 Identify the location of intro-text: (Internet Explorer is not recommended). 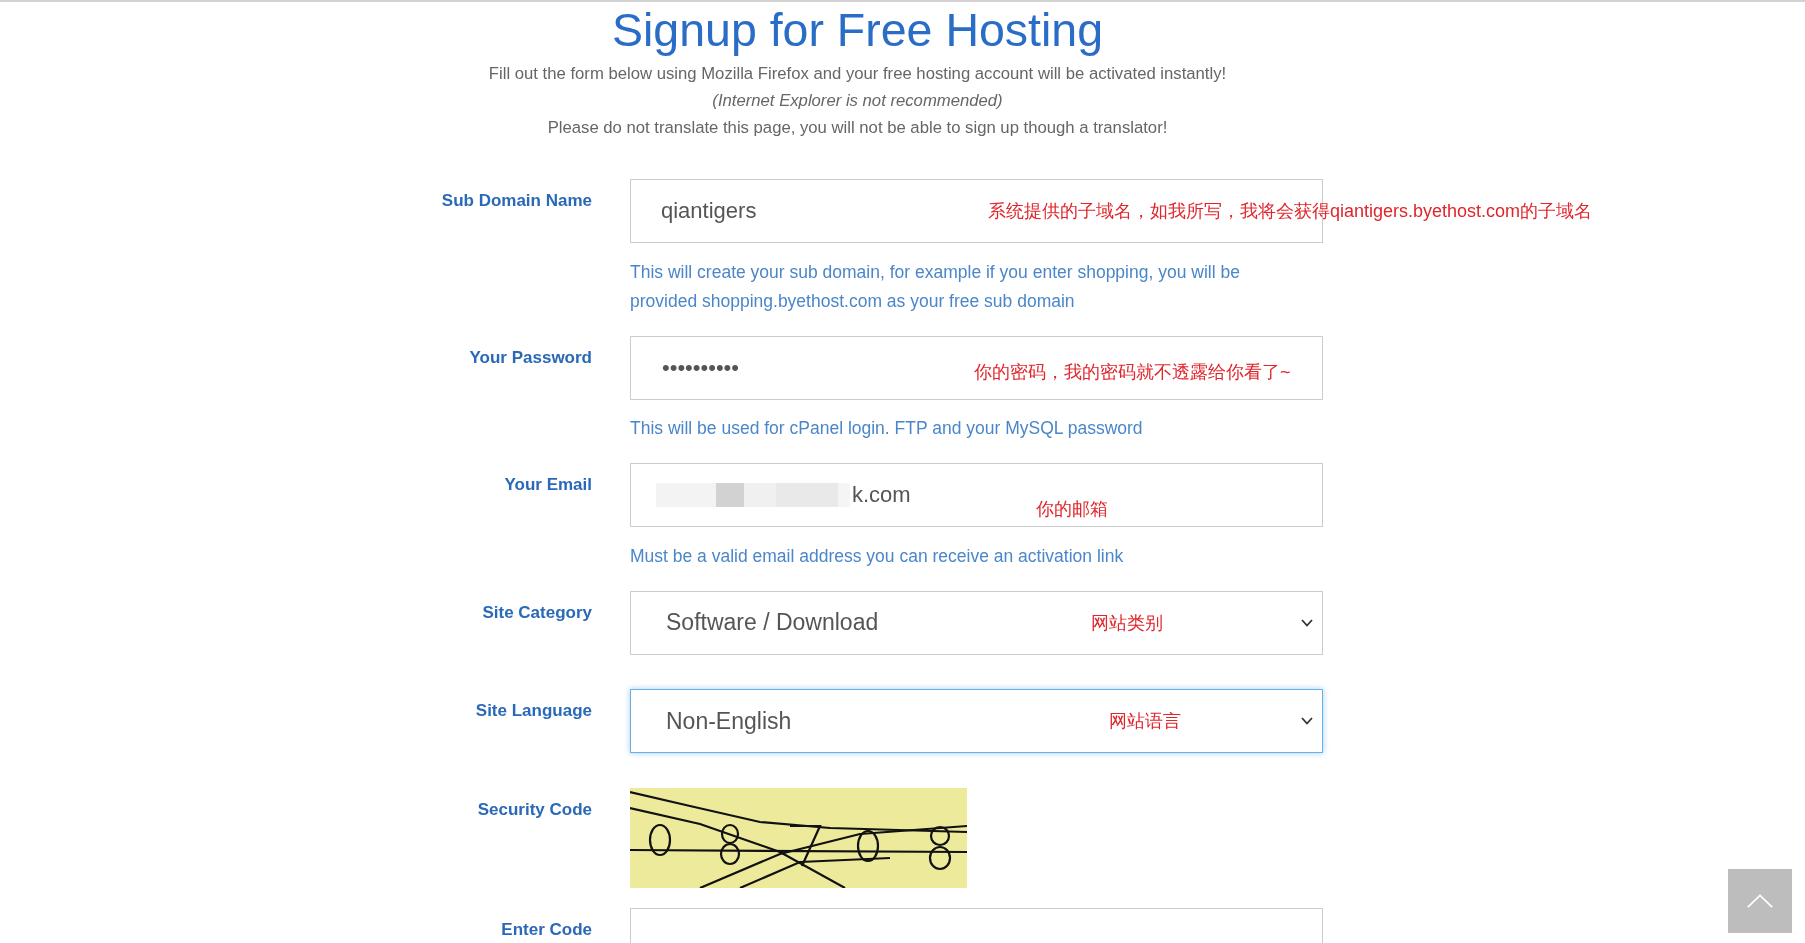
(857, 101).